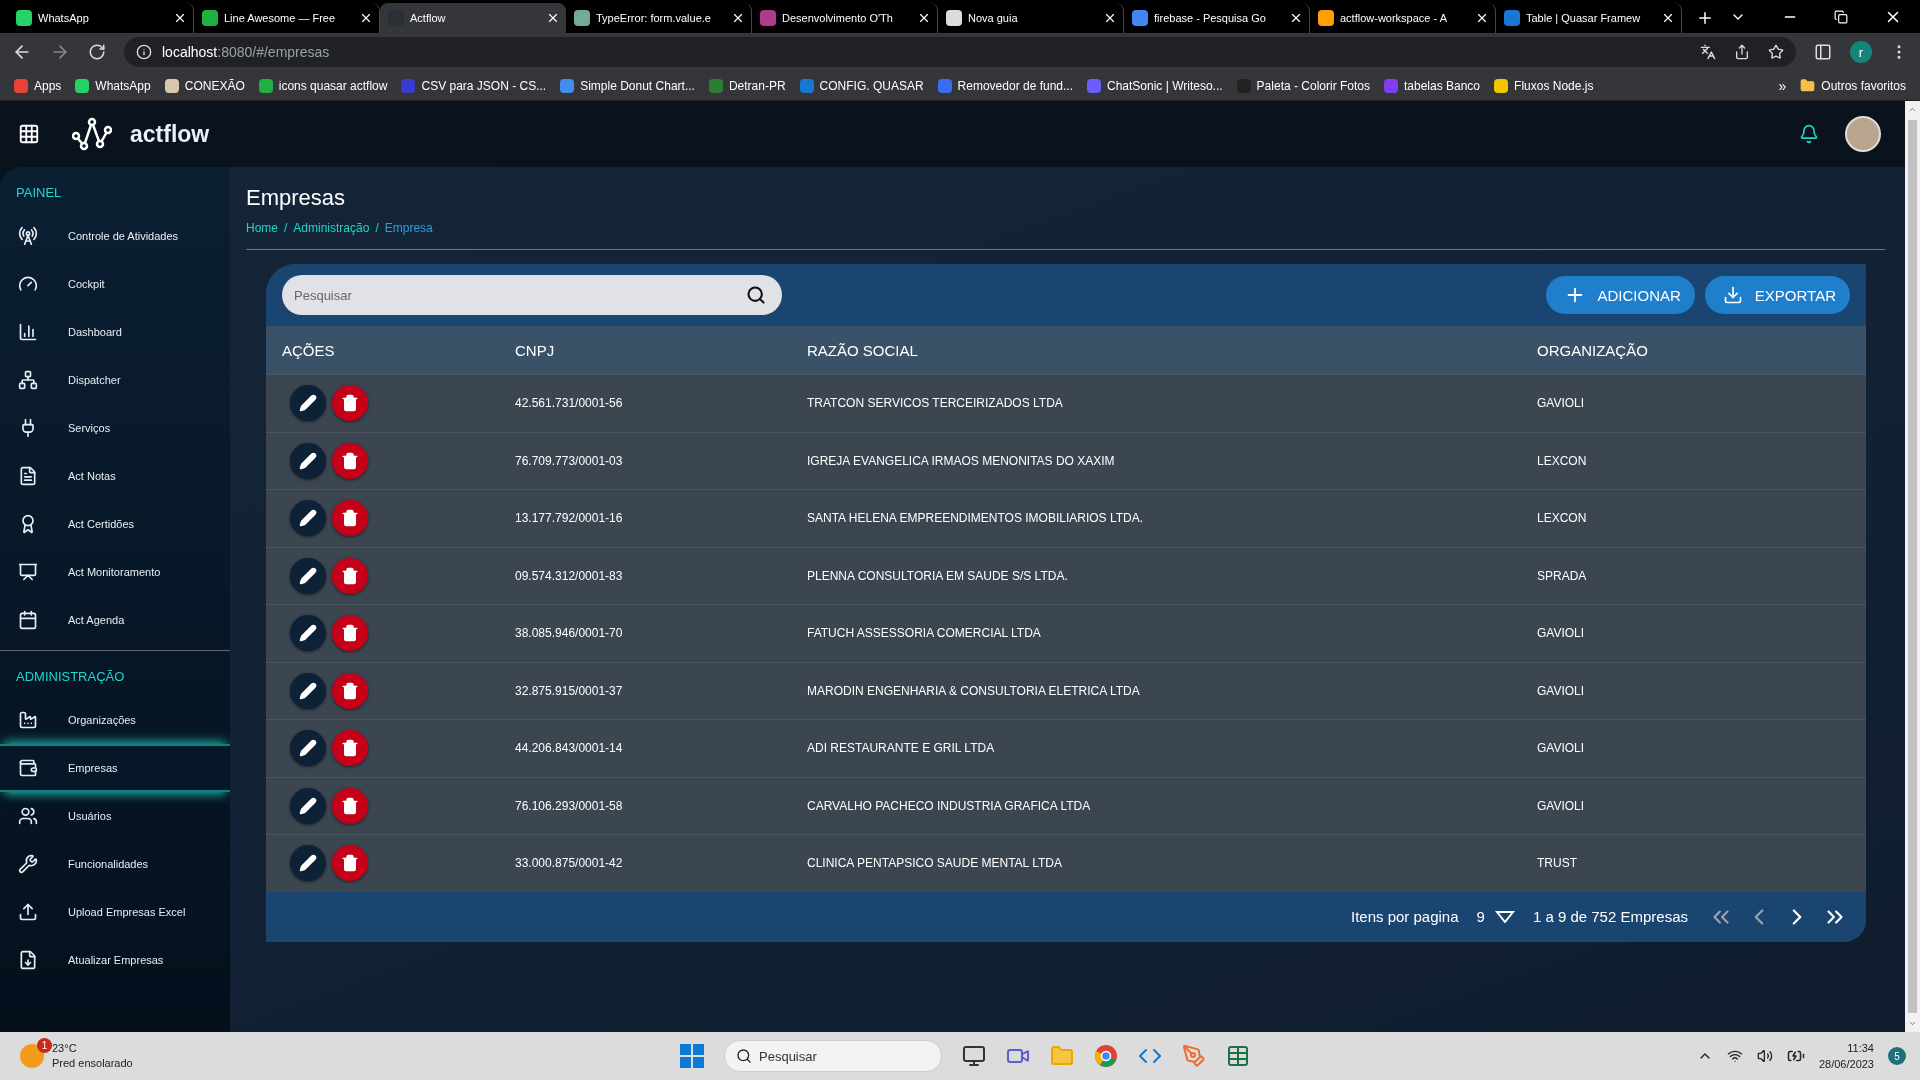 The height and width of the screenshot is (1080, 1920). I want to click on sidebar-item: Usuários, so click(115, 816).